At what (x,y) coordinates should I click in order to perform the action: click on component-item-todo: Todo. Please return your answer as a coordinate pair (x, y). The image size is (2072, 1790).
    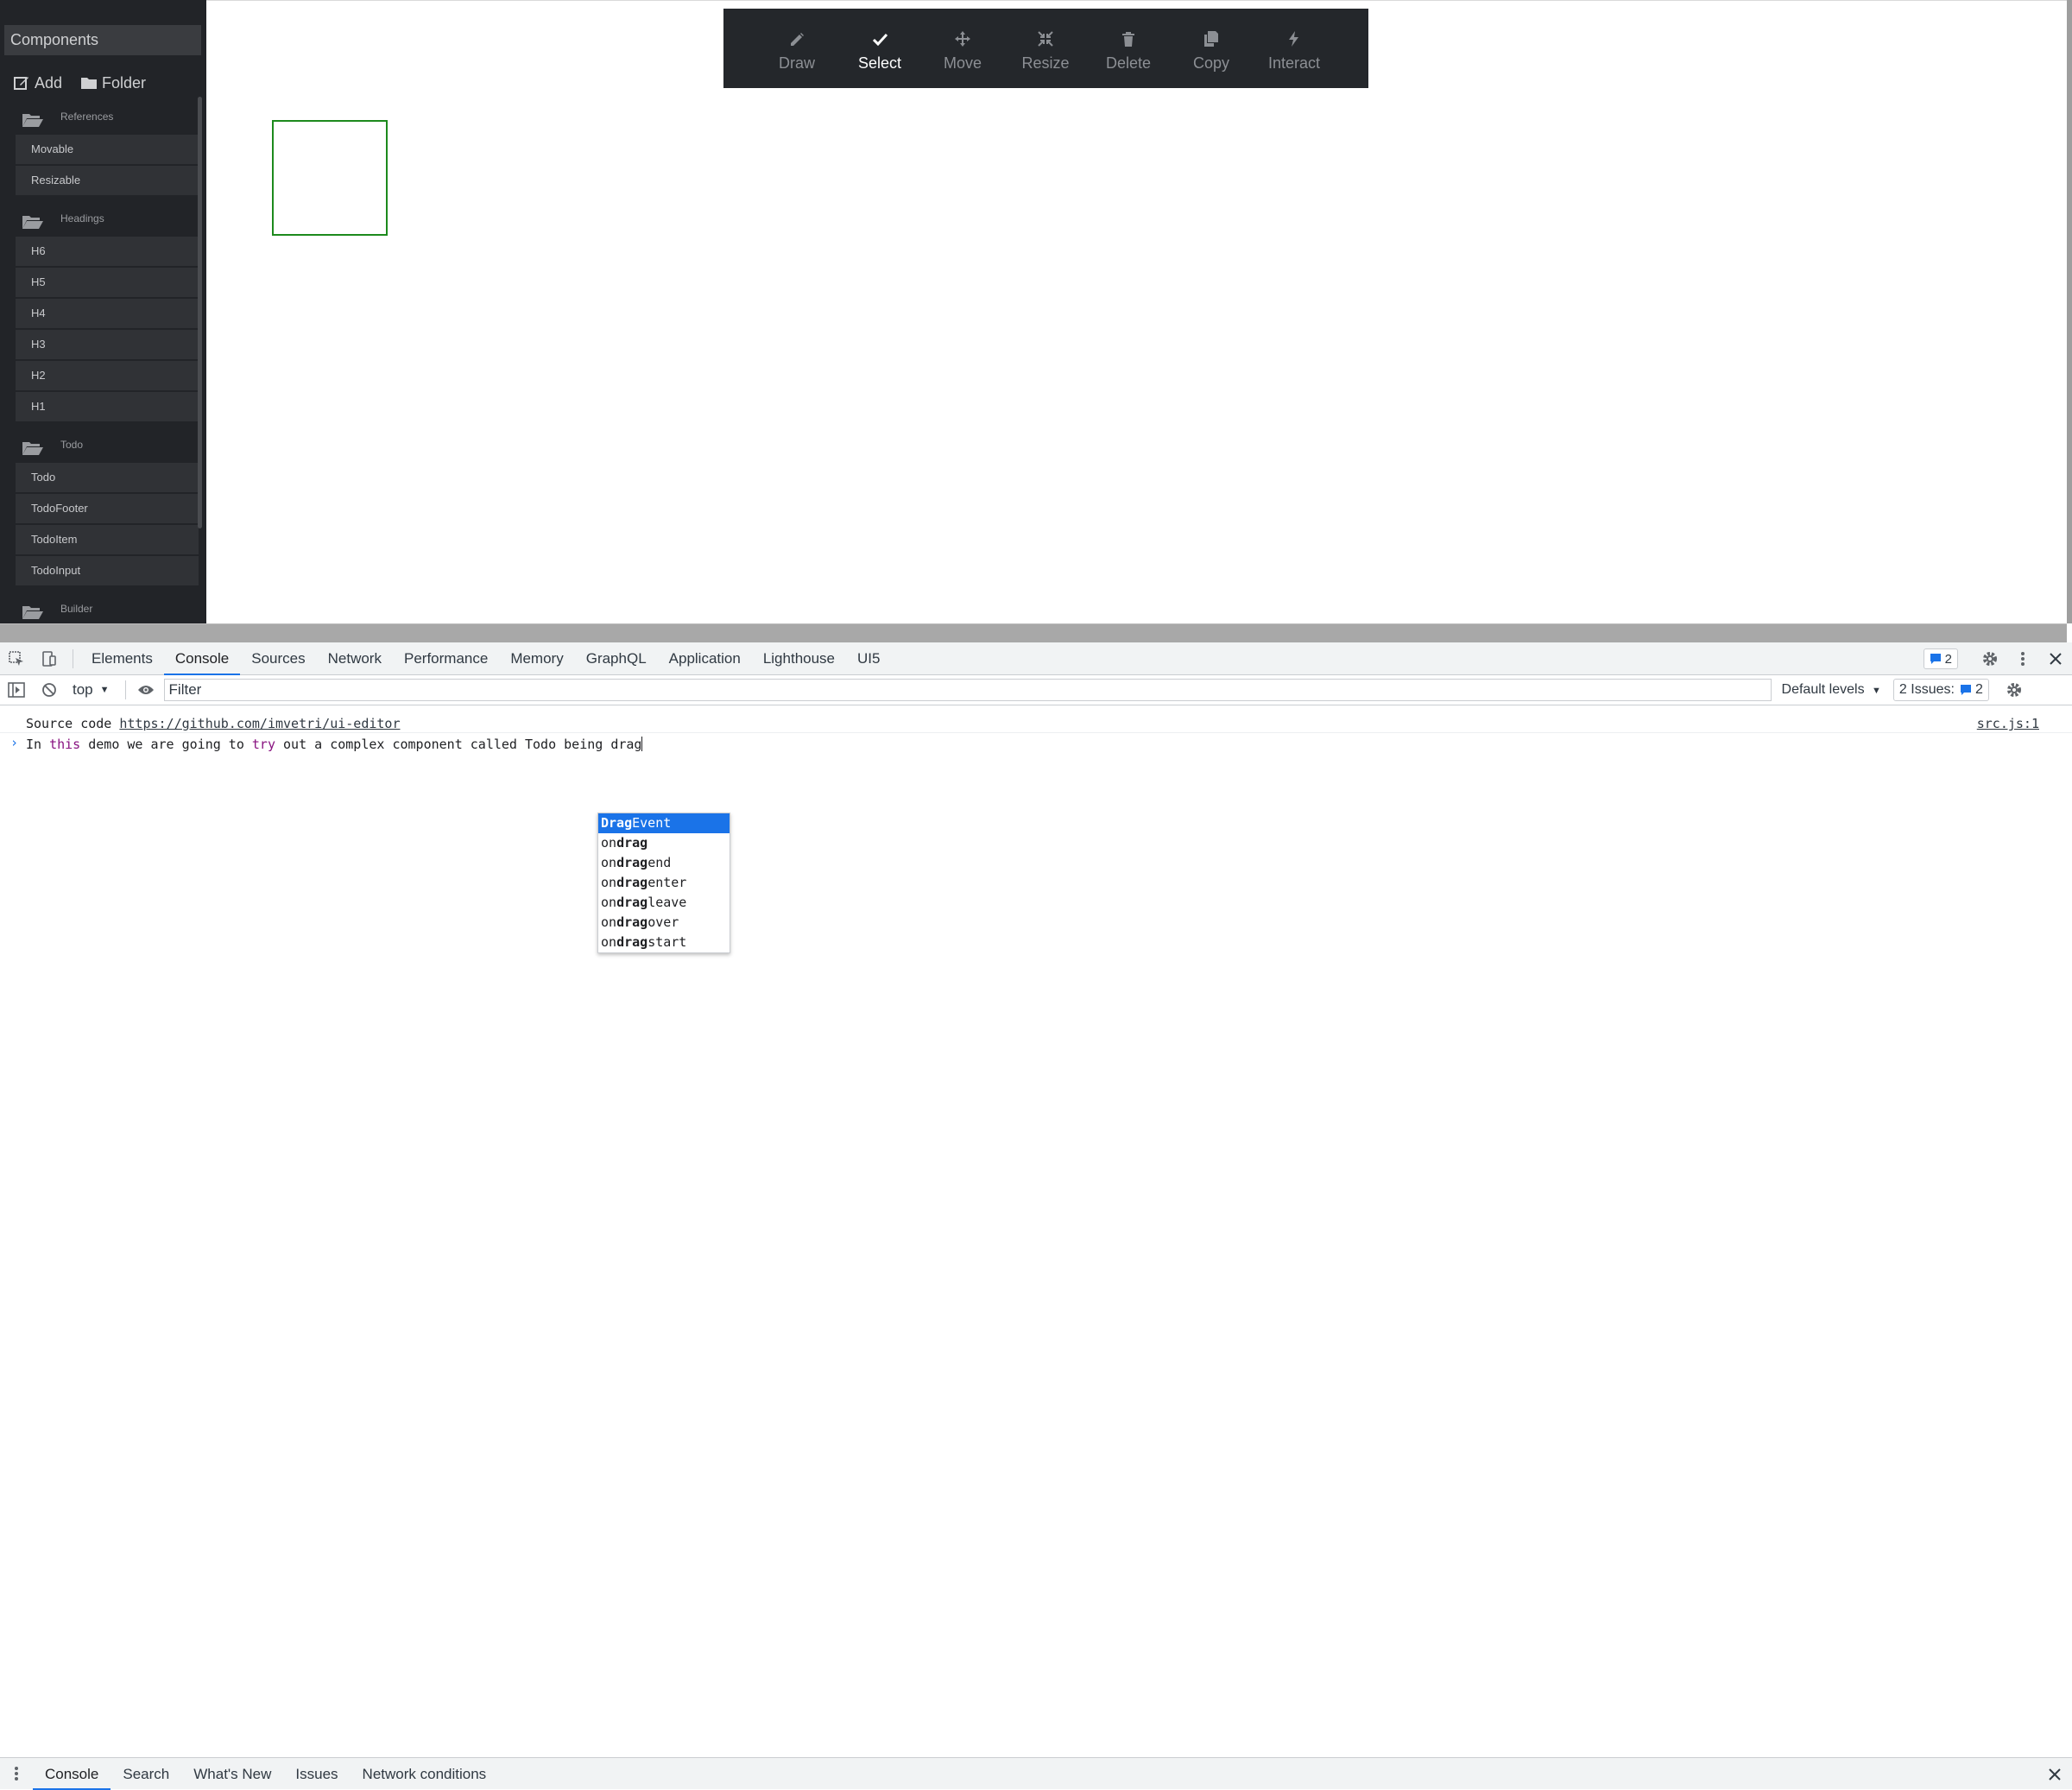
    Looking at the image, I should click on (107, 477).